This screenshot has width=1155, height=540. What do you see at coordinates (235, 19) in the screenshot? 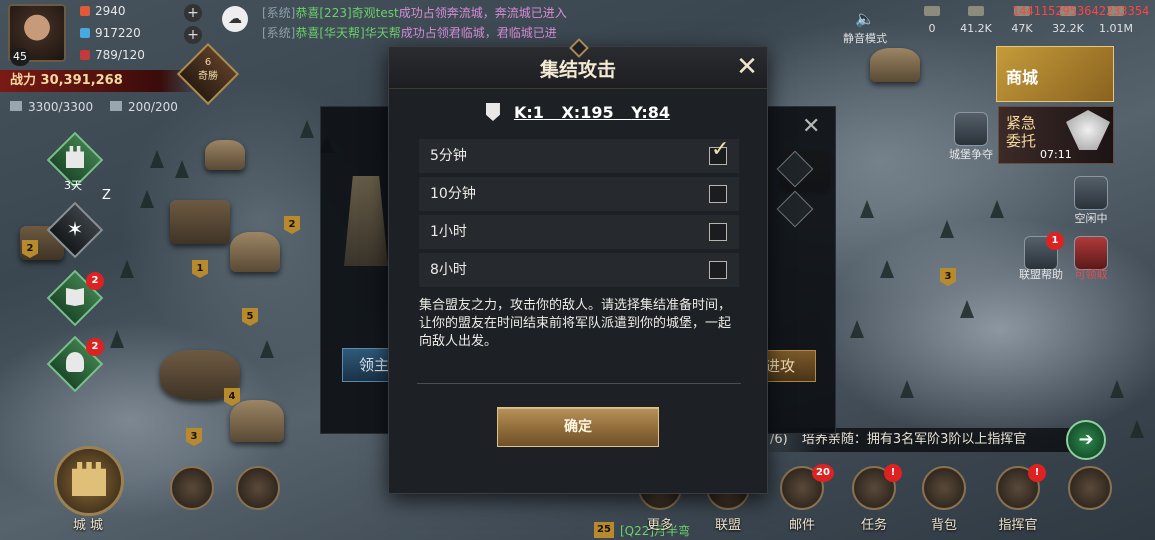
I see `chat-icon: ☁` at bounding box center [235, 19].